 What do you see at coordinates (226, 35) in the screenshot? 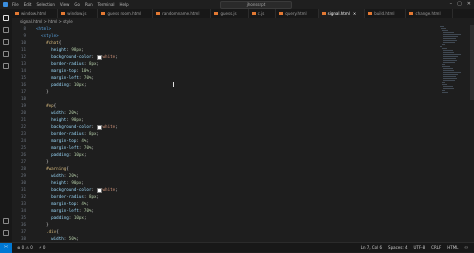
I see `code-line: 9 <style>` at bounding box center [226, 35].